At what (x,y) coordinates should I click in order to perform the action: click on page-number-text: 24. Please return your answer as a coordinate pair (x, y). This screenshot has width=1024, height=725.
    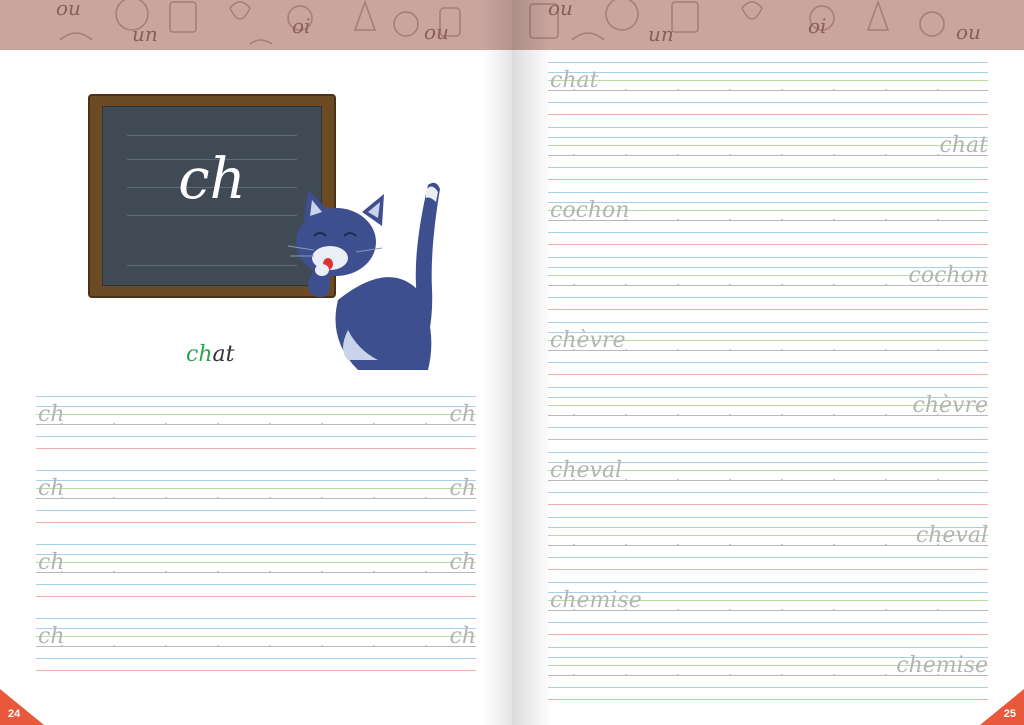
    Looking at the image, I should click on (14, 714).